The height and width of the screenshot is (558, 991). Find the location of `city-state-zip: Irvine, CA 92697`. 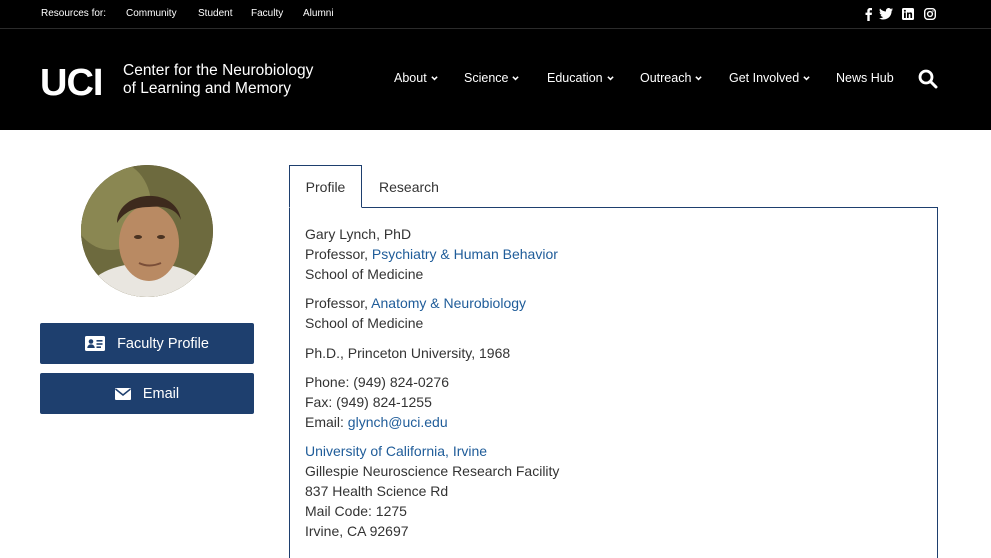

city-state-zip: Irvine, CA 92697 is located at coordinates (357, 531).